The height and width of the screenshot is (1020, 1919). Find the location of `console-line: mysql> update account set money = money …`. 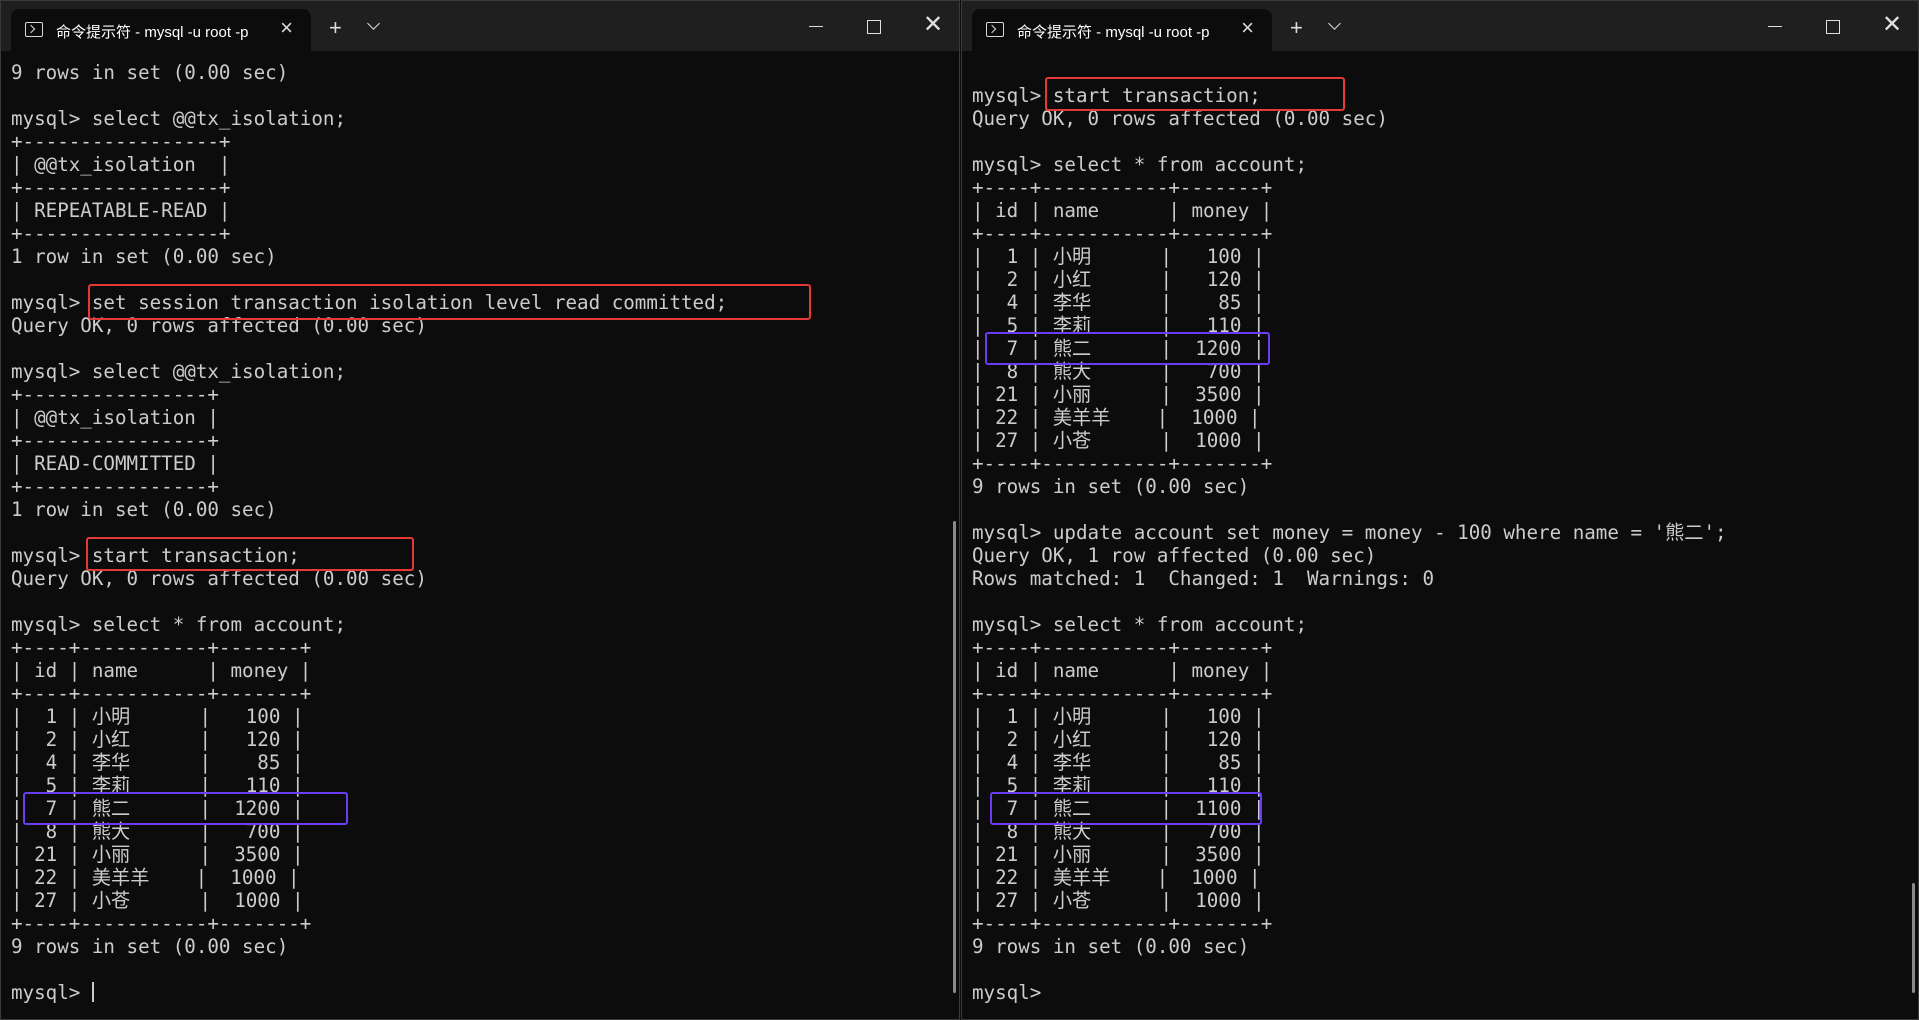

console-line: mysql> update account set money = money … is located at coordinates (1349, 532).